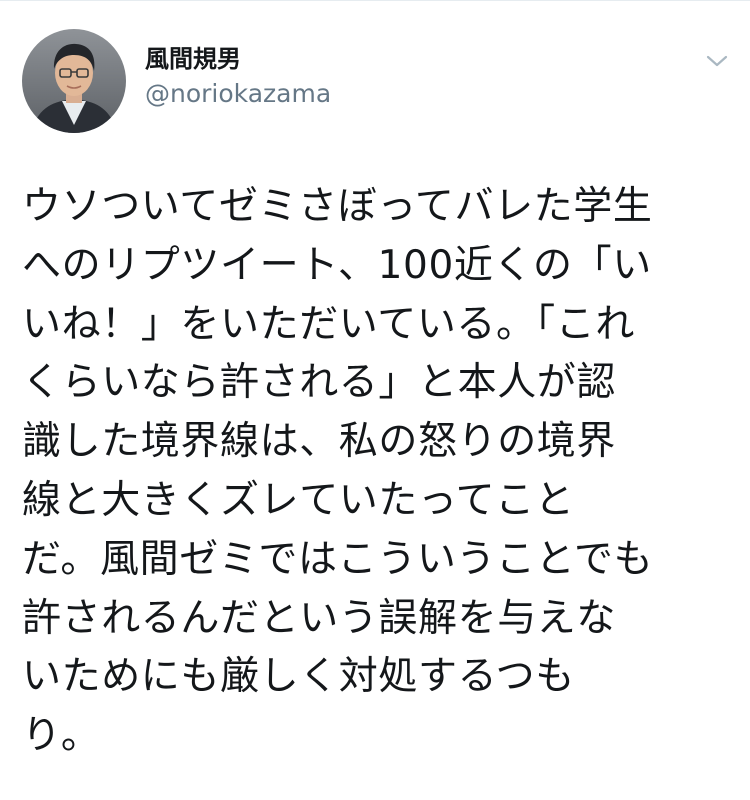  I want to click on tweet-text-line: いね！」をいただいている。「これ, so click(328, 324).